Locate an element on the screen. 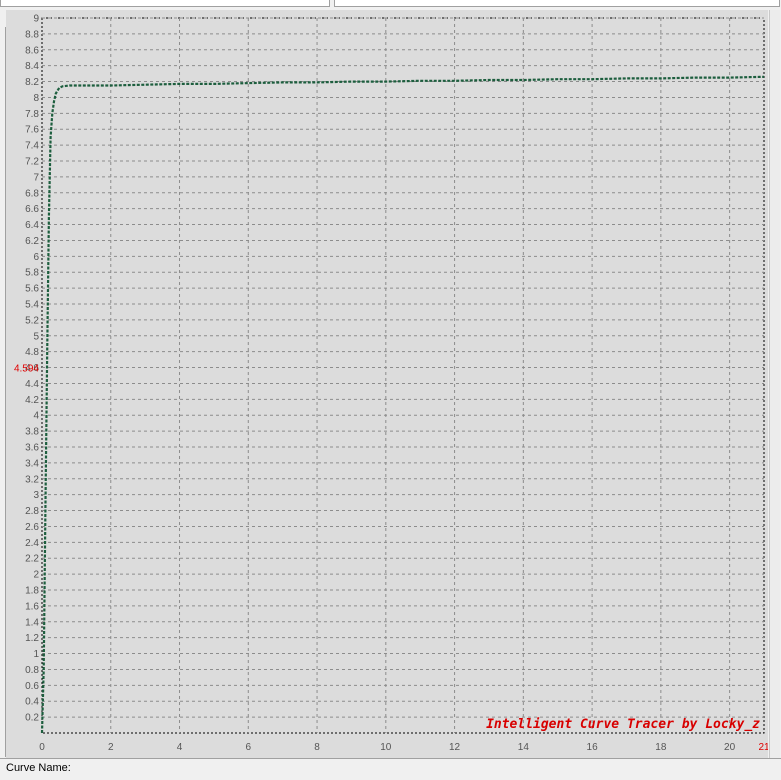 The width and height of the screenshot is (781, 780). y-tick-label: 7.8 is located at coordinates (32, 114).